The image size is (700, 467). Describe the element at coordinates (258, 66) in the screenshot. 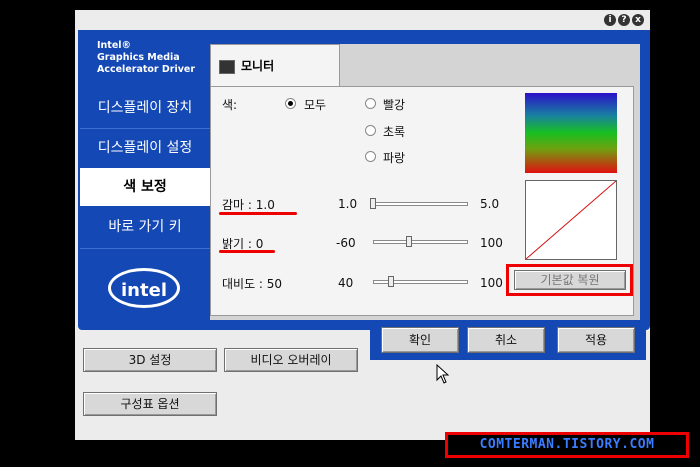

I see `tab-label: 모니터` at that location.